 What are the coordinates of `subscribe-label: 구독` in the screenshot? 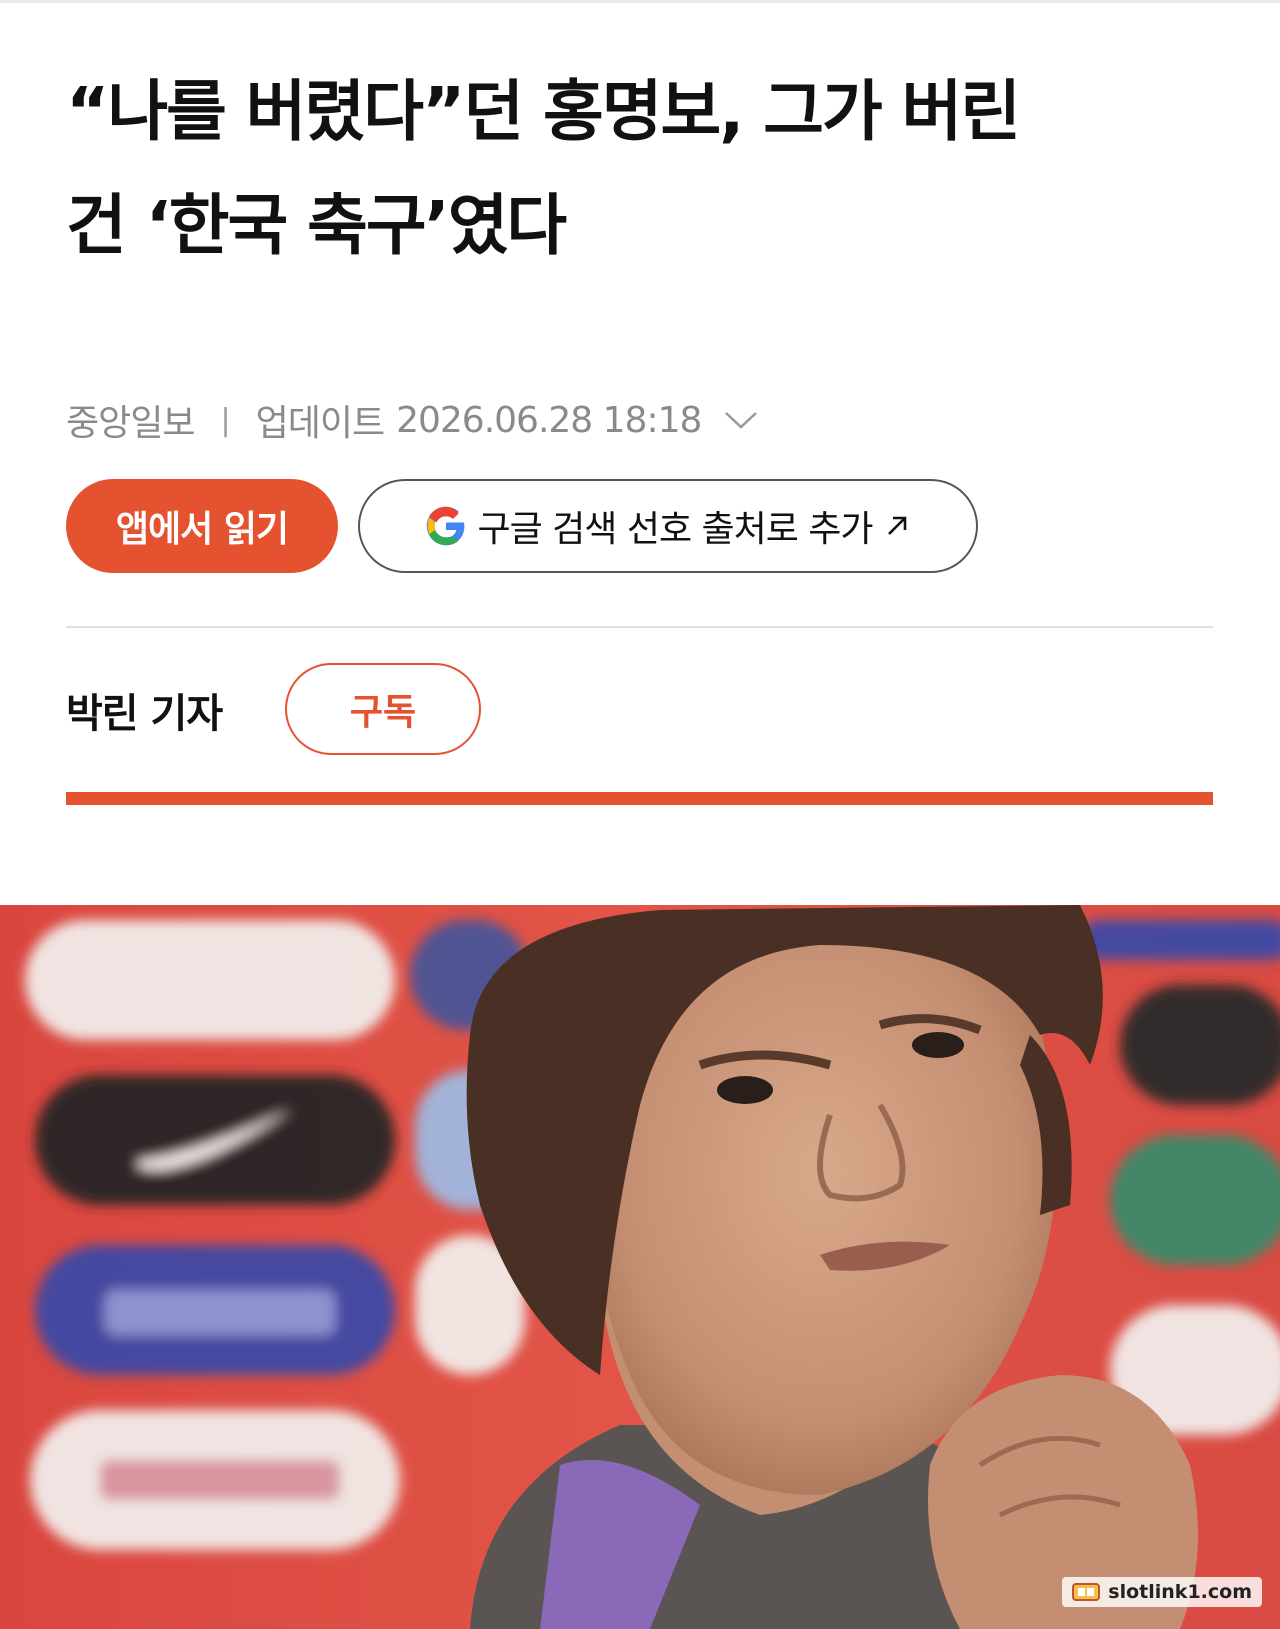 It's located at (383, 712).